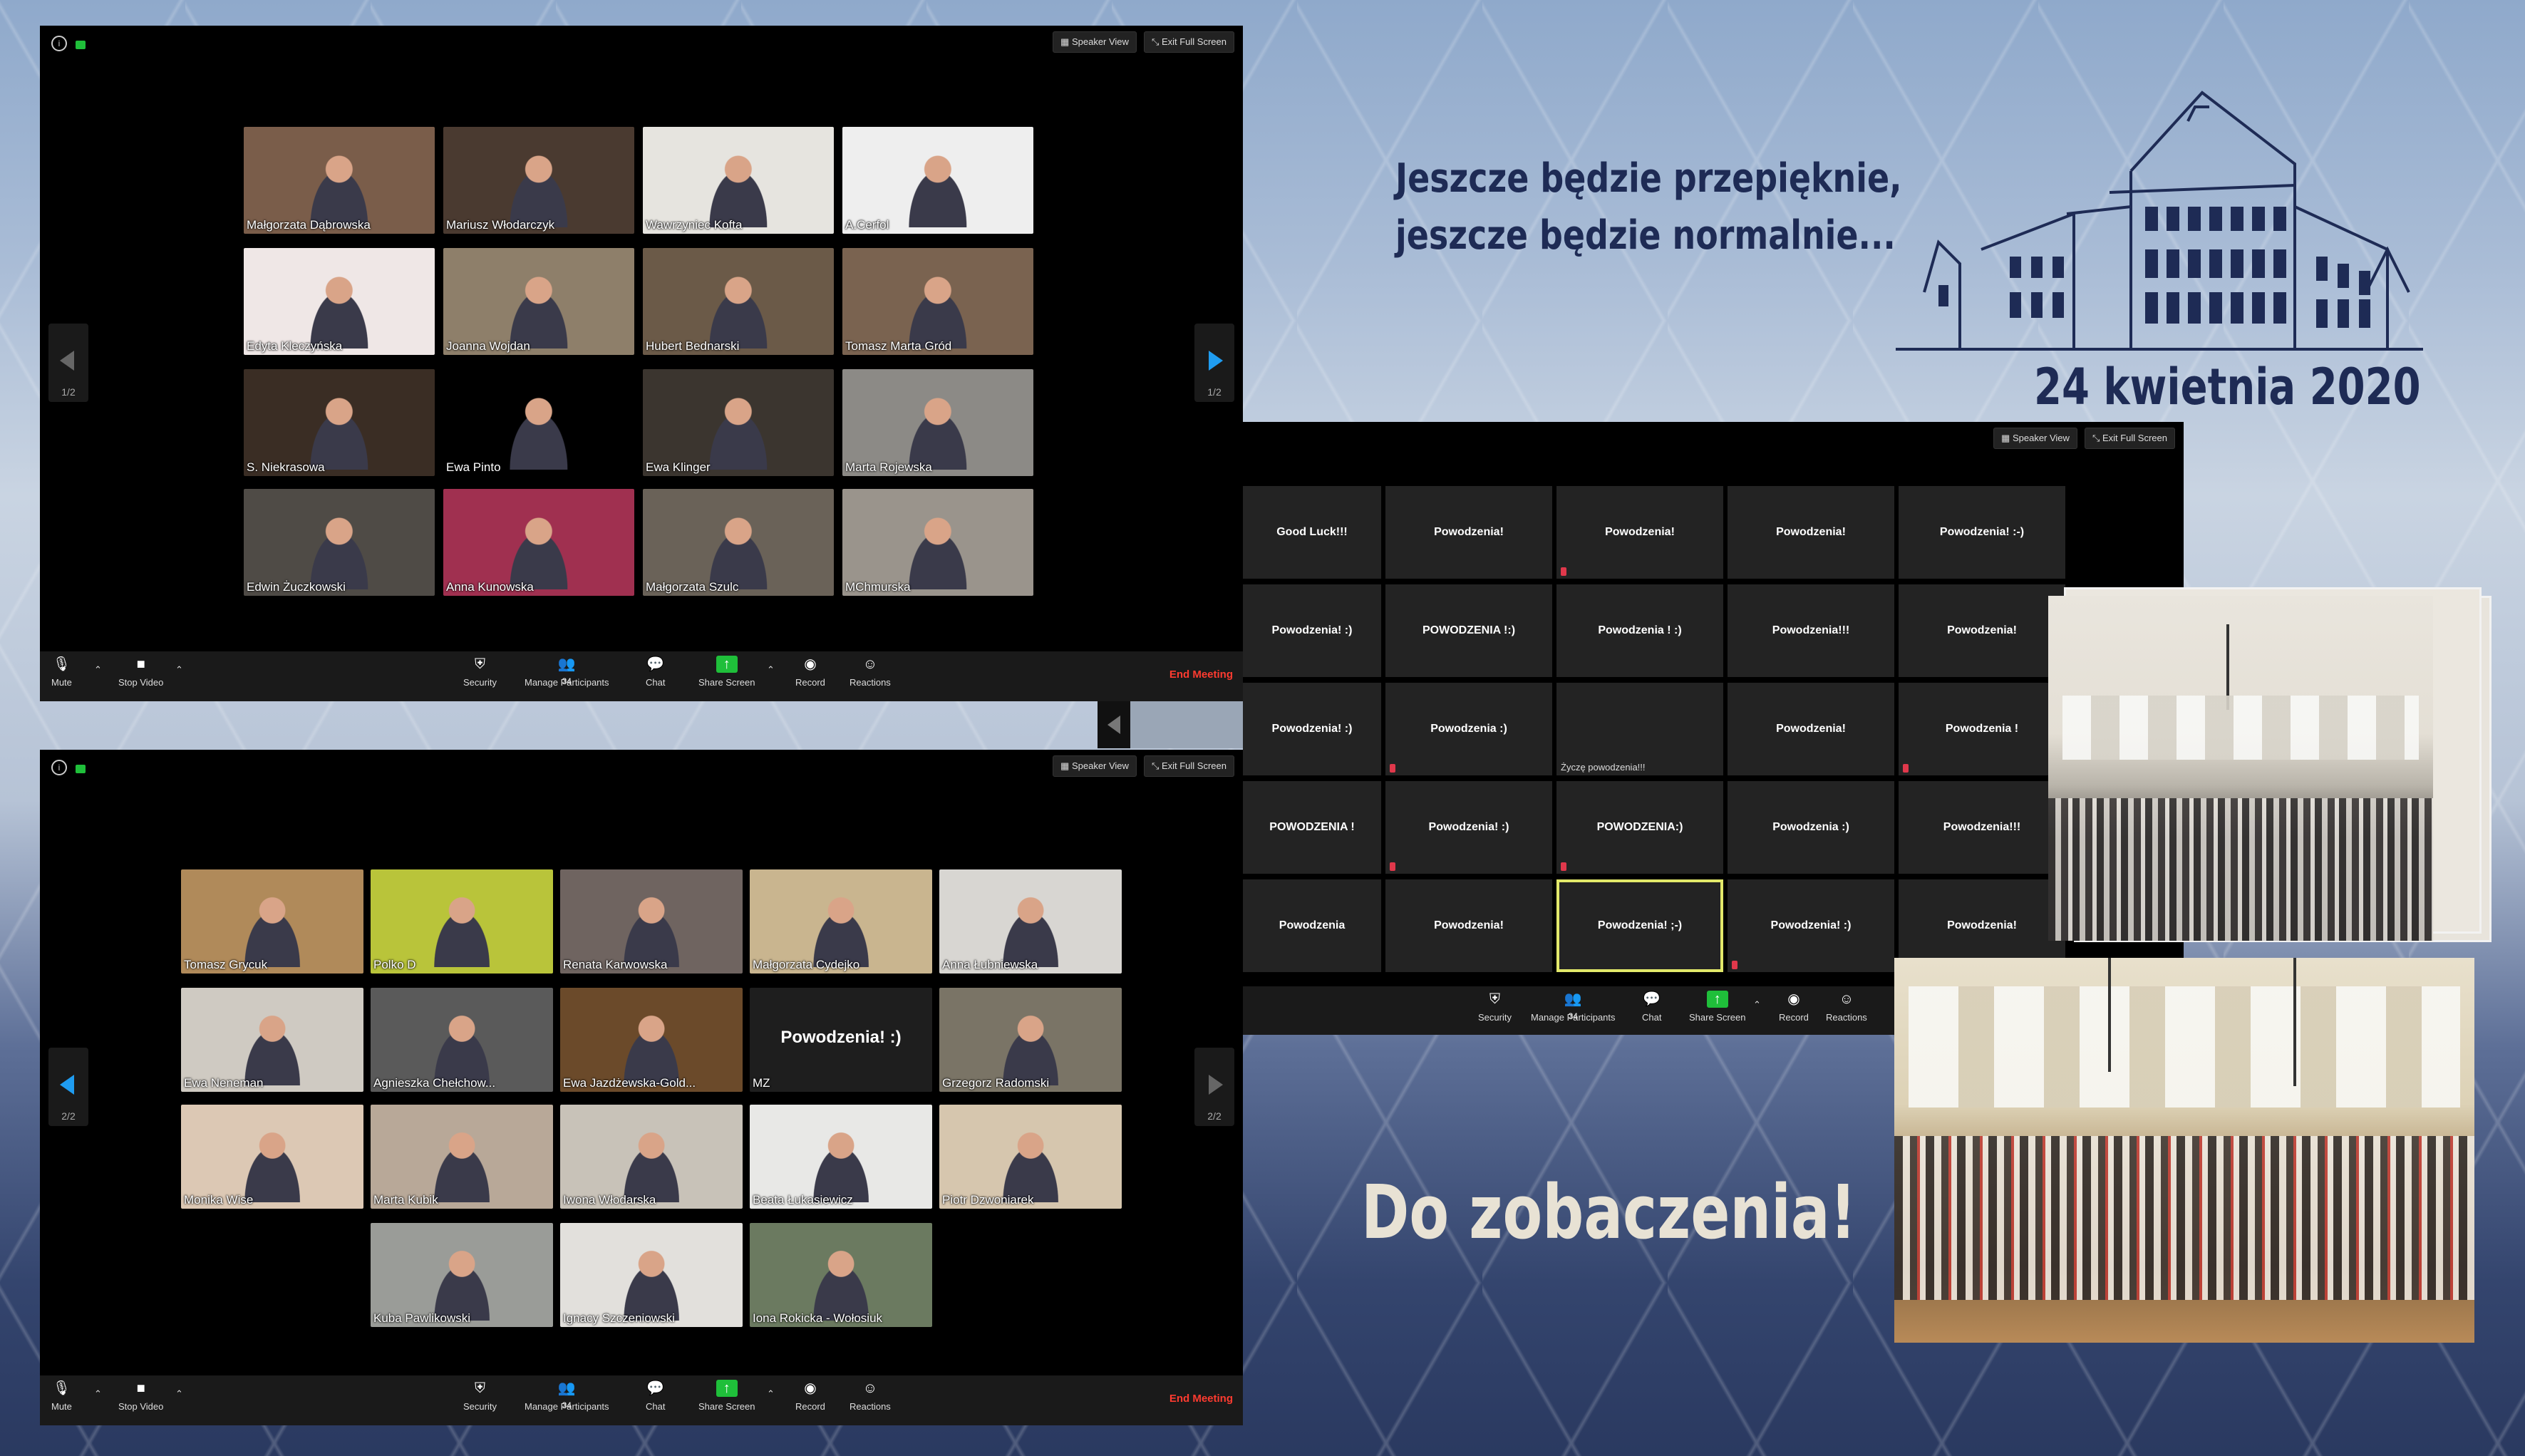 This screenshot has width=2525, height=1456. What do you see at coordinates (339, 422) in the screenshot?
I see `video-tile: S. Niekrasowa` at bounding box center [339, 422].